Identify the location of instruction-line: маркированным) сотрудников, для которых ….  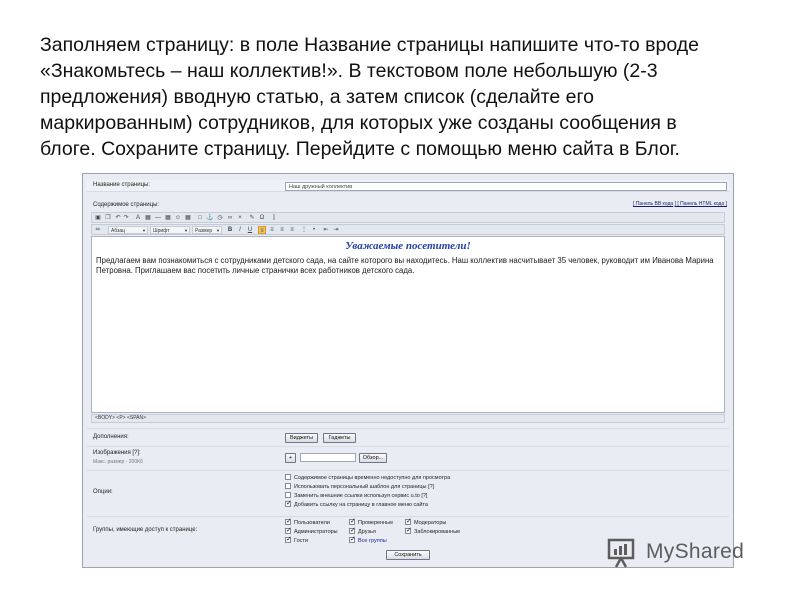
(358, 123).